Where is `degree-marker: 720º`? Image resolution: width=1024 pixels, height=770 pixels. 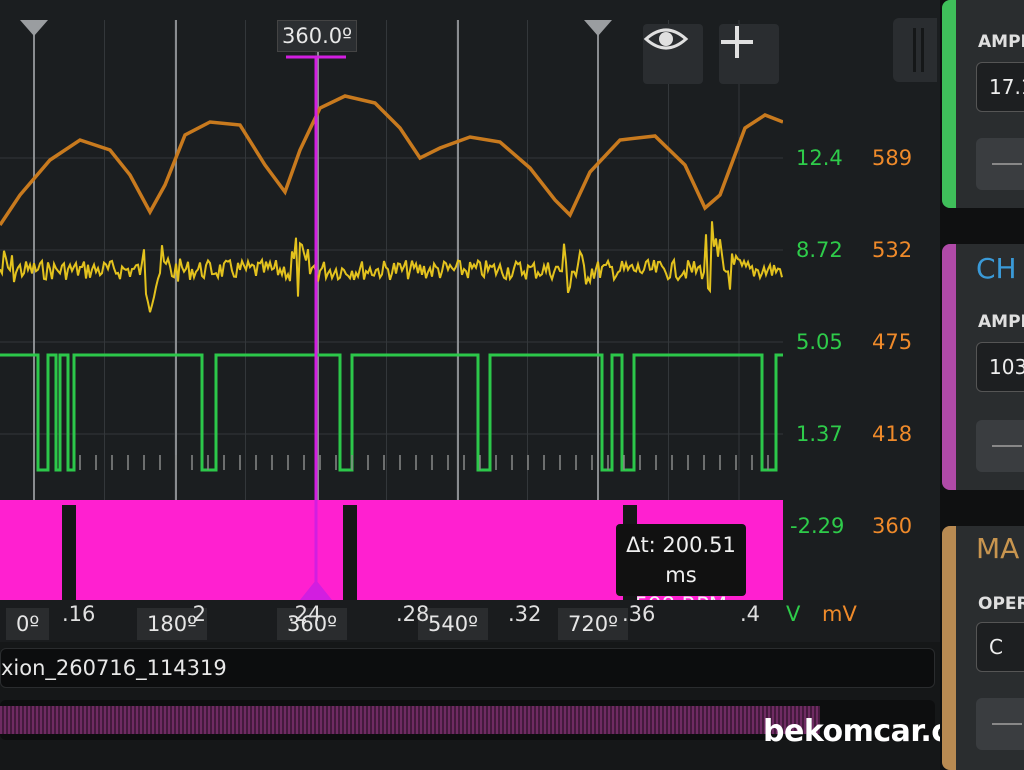 degree-marker: 720º is located at coordinates (593, 624).